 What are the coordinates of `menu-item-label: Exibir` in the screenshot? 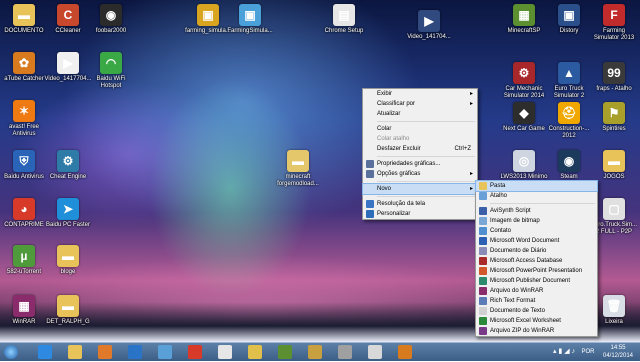 It's located at (385, 94).